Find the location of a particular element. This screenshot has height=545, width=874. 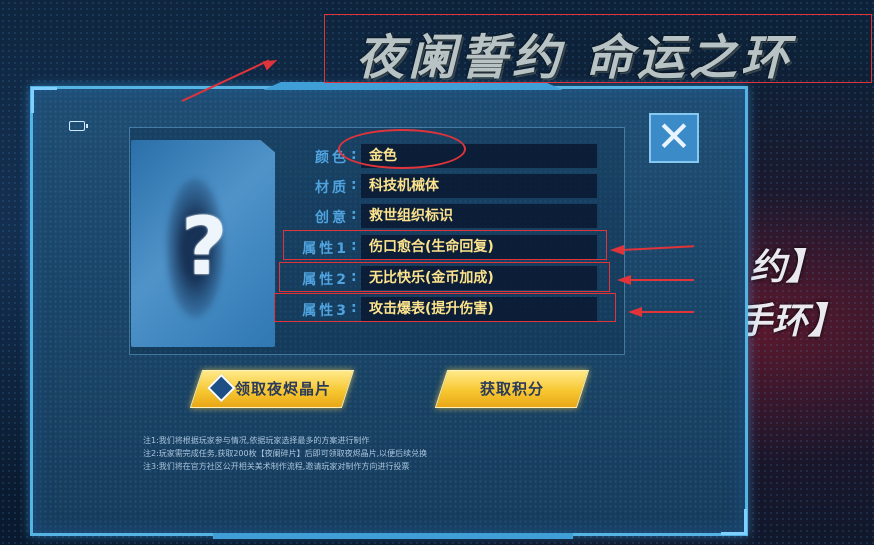

close-button: ✕ is located at coordinates (674, 138).